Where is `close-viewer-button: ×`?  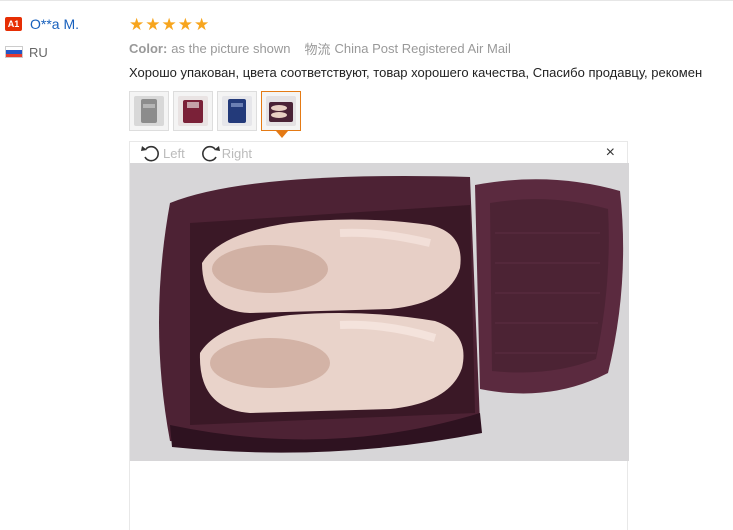
close-viewer-button: × is located at coordinates (610, 153).